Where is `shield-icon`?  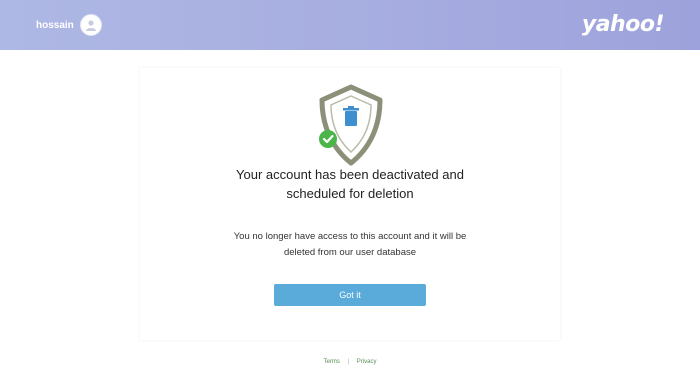
shield-icon is located at coordinates (351, 125).